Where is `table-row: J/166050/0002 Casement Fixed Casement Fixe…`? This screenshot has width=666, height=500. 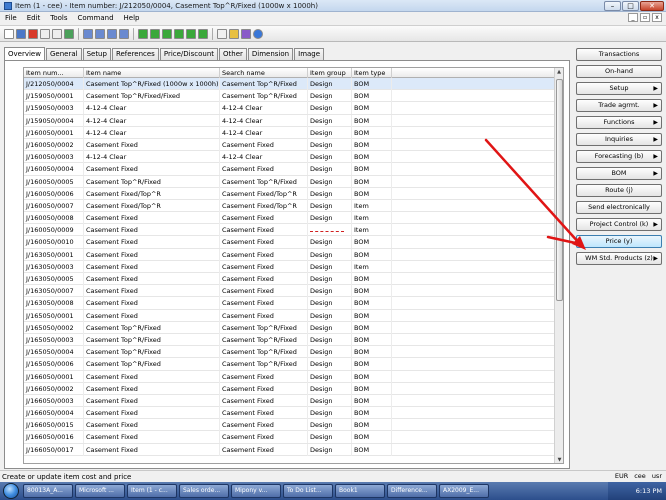
table-row: J/166050/0002 Casement Fixed Casement Fixe… is located at coordinates (293, 388).